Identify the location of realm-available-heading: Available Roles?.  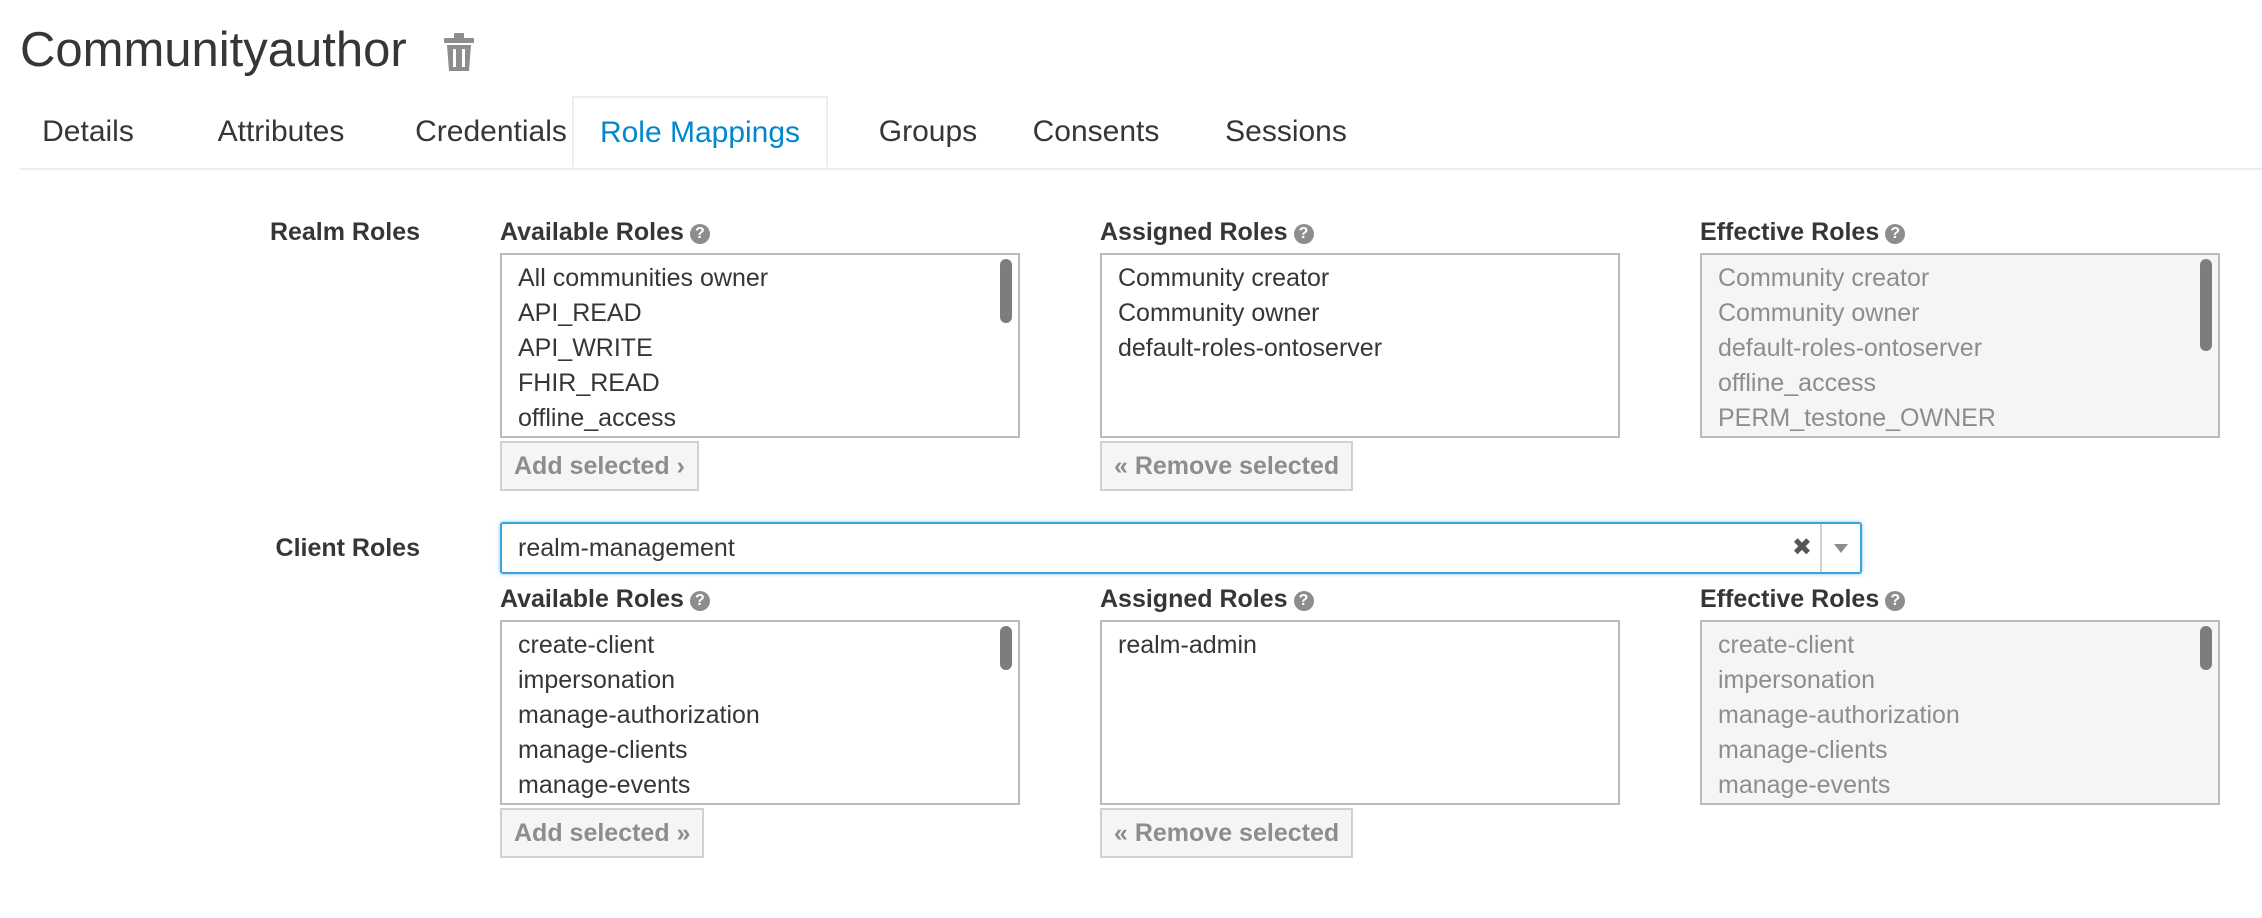
(605, 232).